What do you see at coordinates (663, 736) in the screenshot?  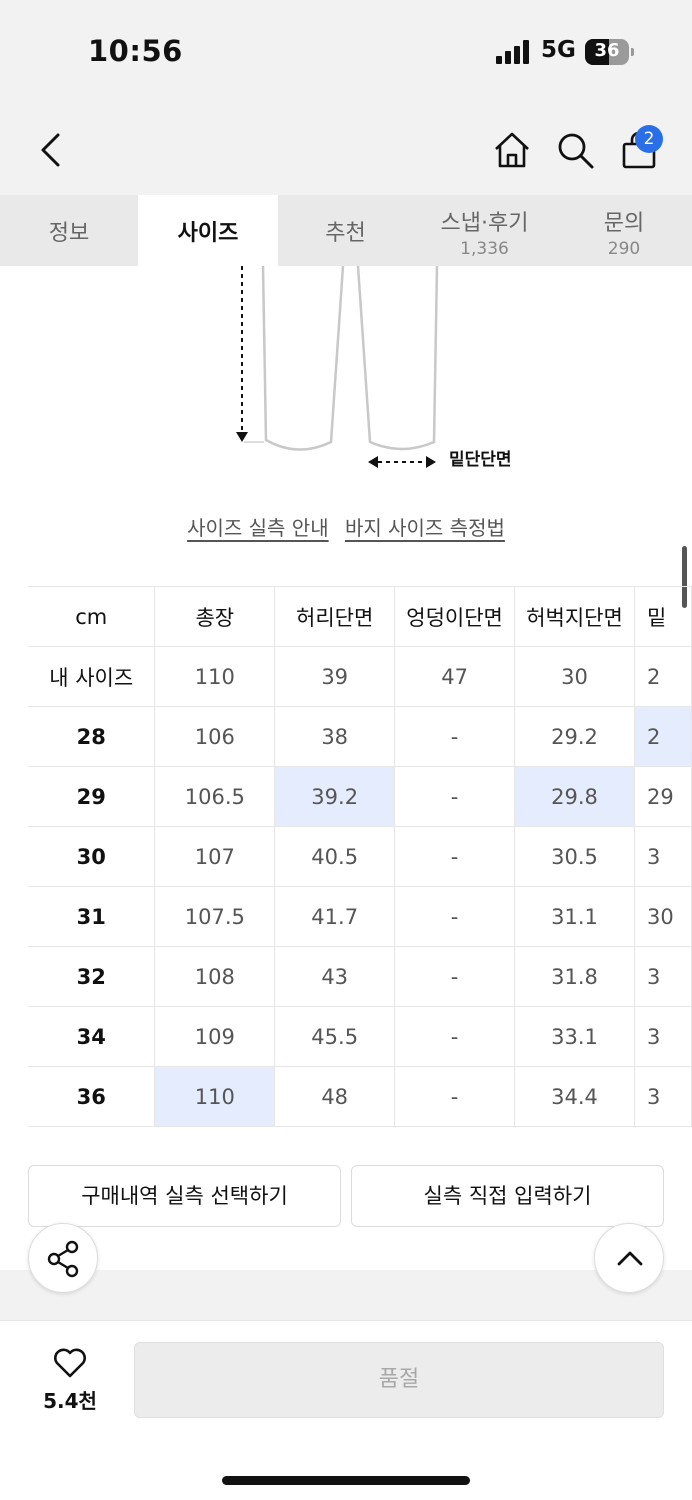 I see `table-cell-highlight: 2` at bounding box center [663, 736].